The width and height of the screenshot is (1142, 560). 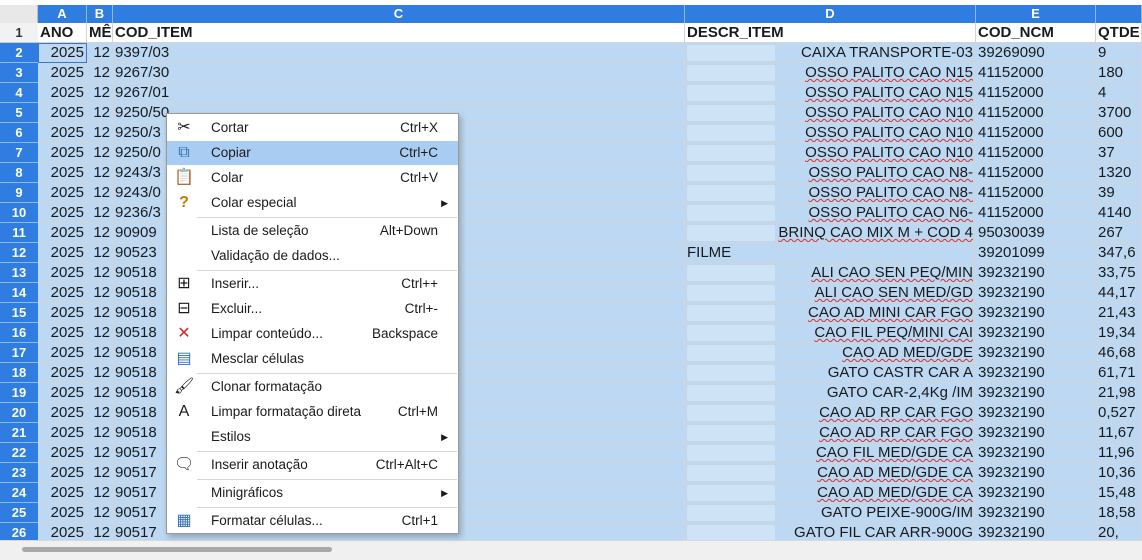 What do you see at coordinates (19, 313) in the screenshot?
I see `row-header: 15` at bounding box center [19, 313].